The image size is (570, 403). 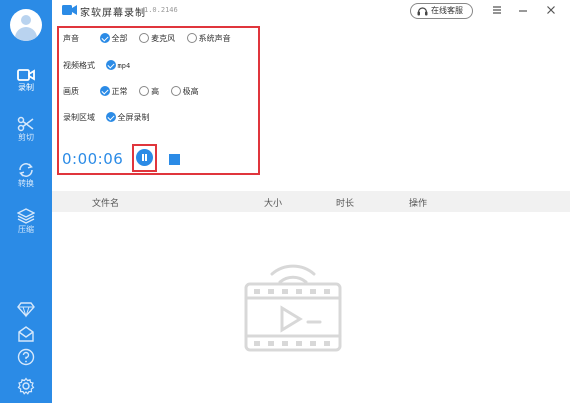 I want to click on format-label: 视频格式, so click(x=79, y=65).